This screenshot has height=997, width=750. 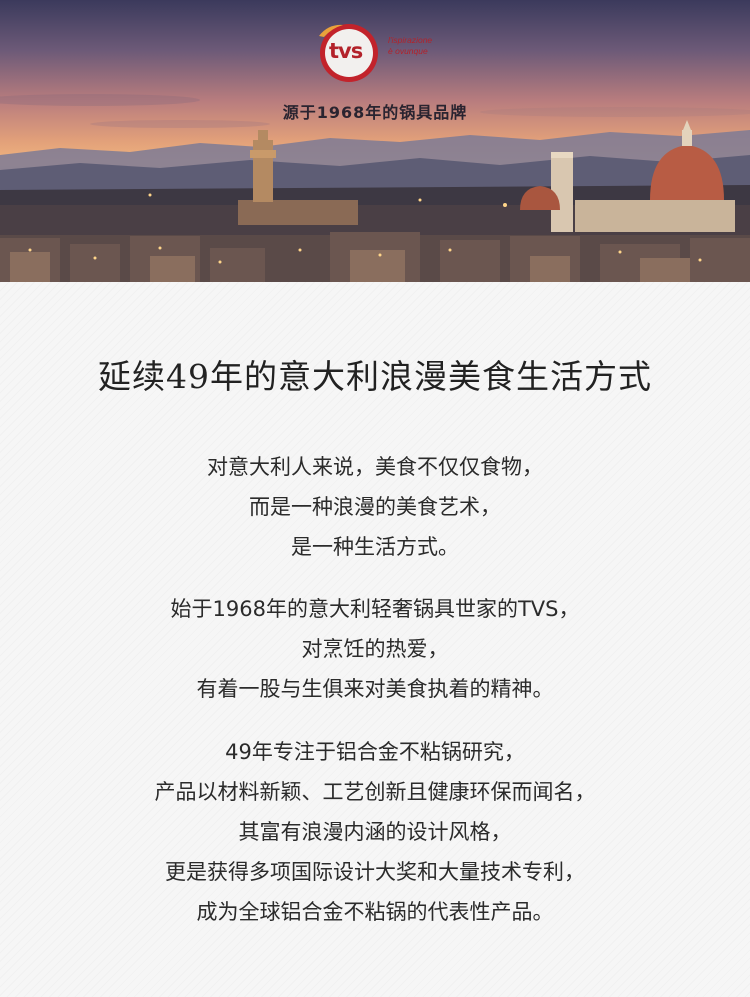 I want to click on text-line: 而是一种浪漫的美食艺术，, so click(x=375, y=507).